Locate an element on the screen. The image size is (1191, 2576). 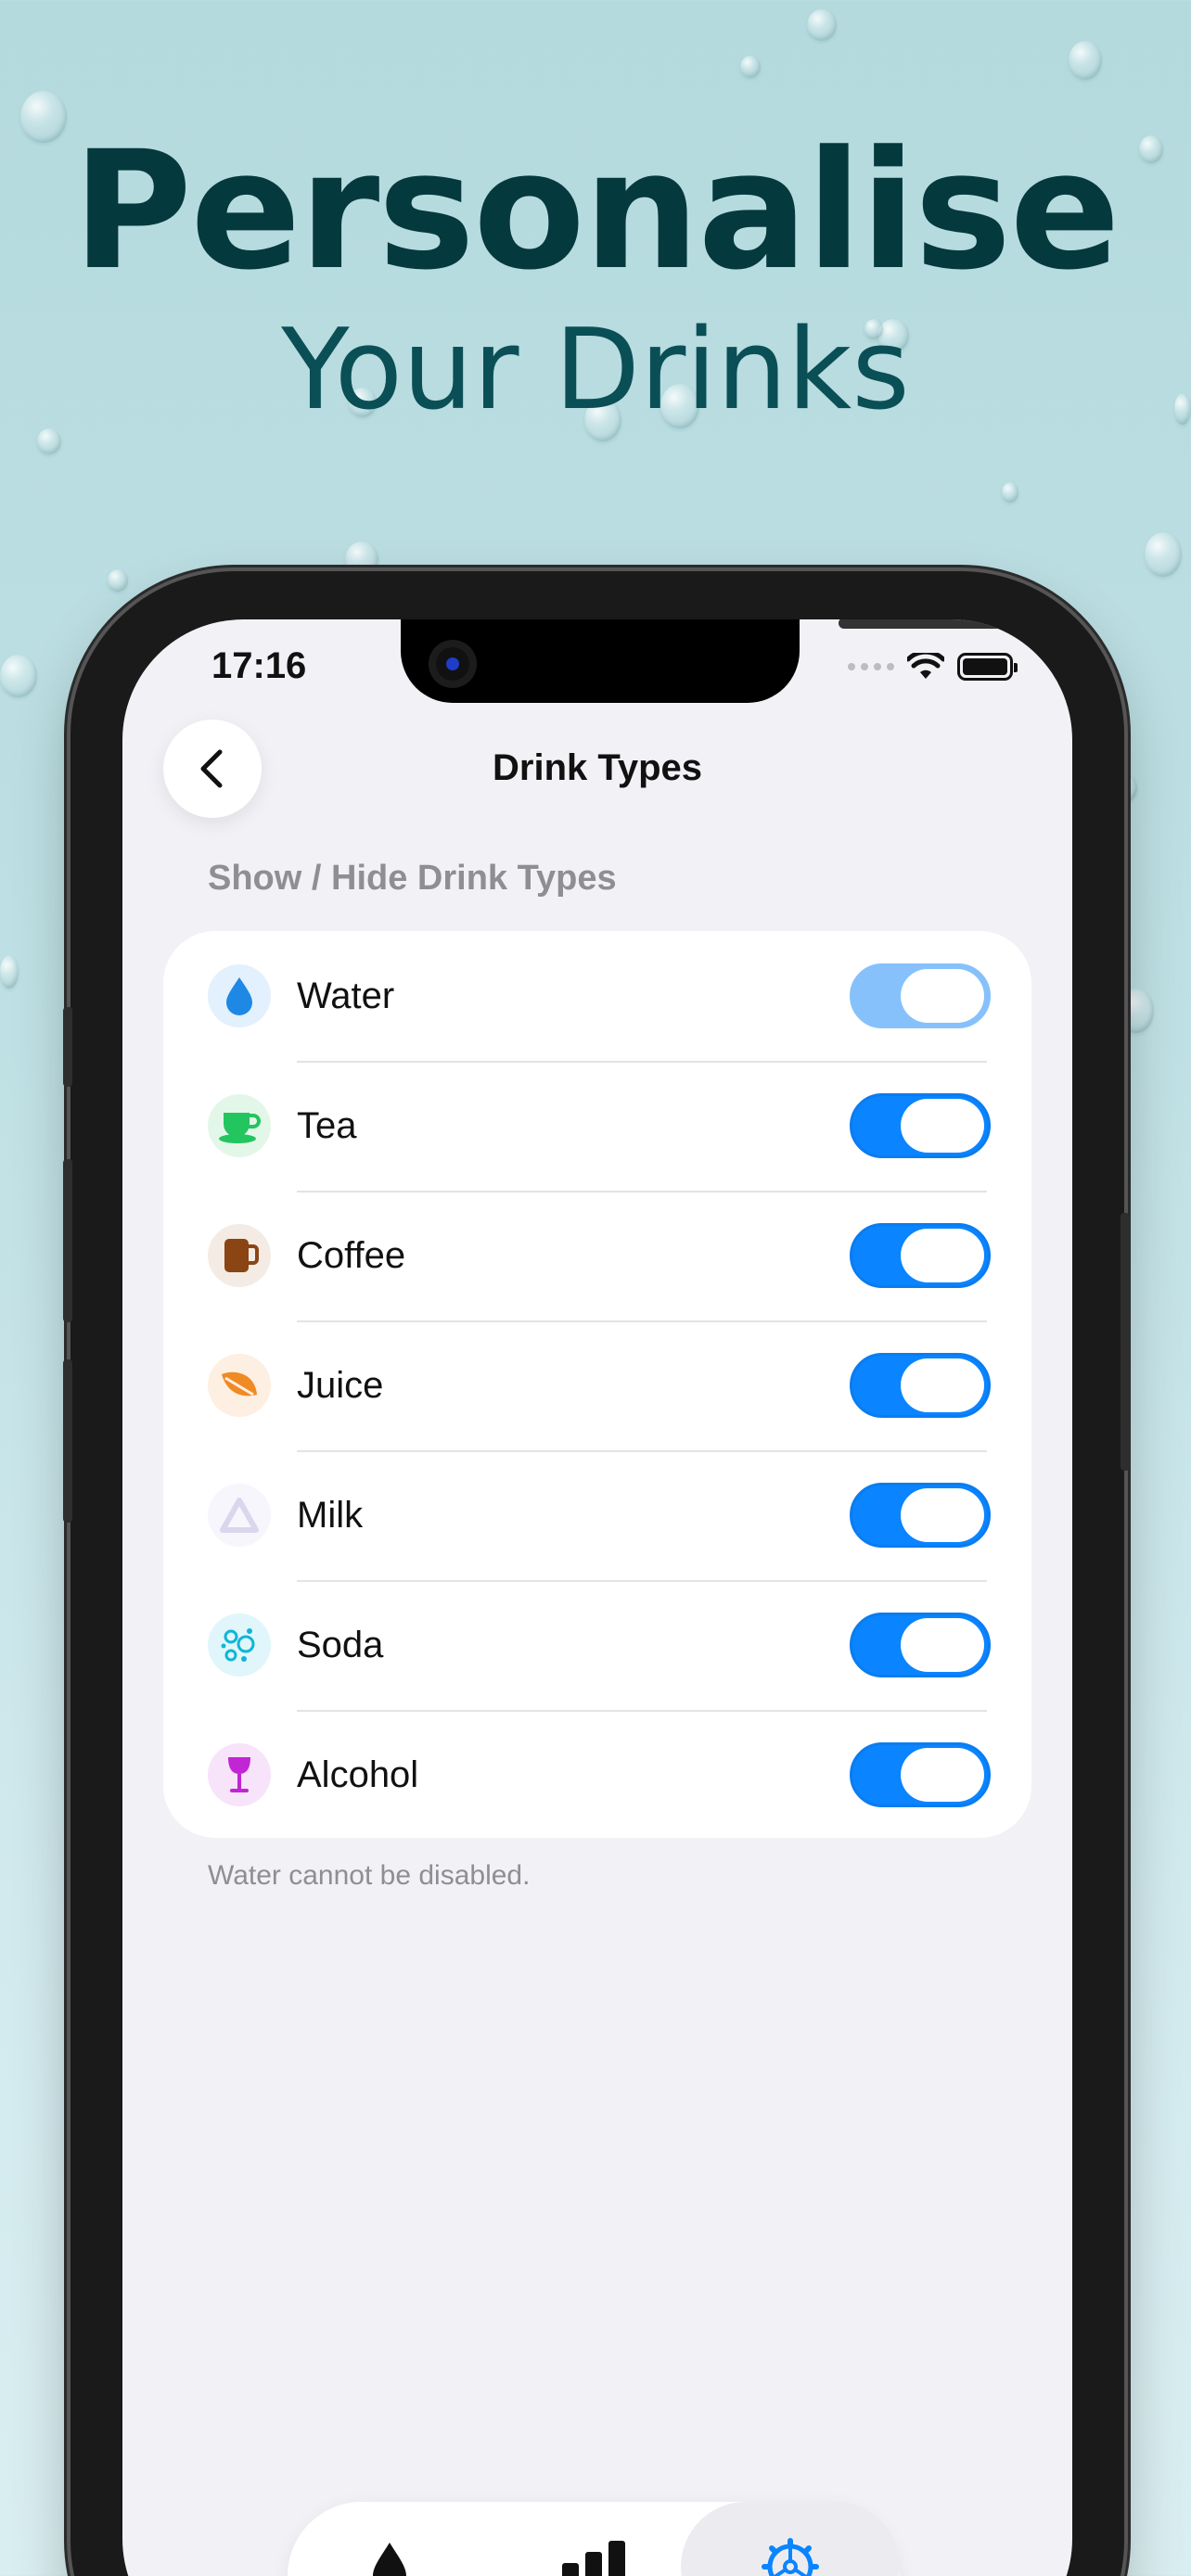
tab-bar is located at coordinates (594, 2539).